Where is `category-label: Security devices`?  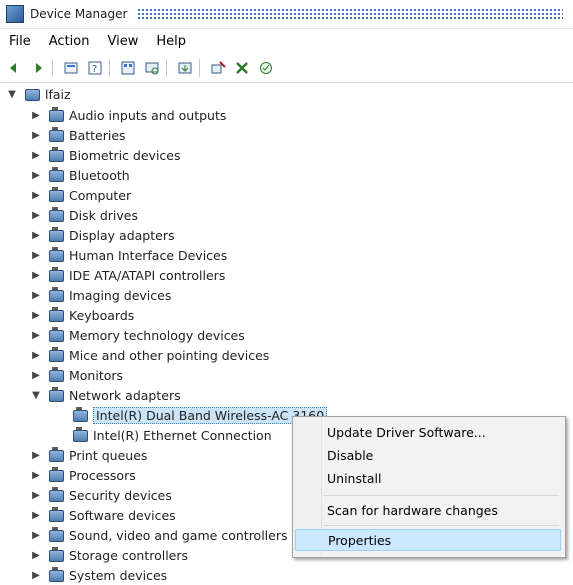
category-label: Security devices is located at coordinates (120, 495).